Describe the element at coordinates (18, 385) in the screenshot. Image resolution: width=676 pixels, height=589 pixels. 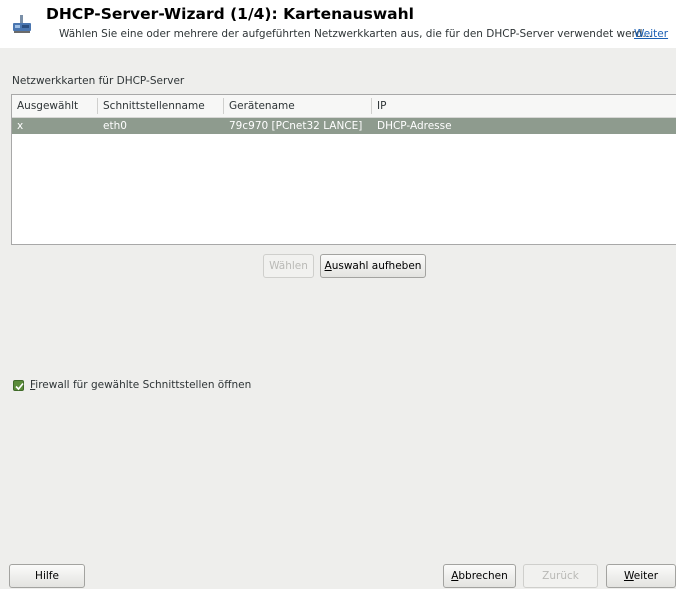
I see `firewall-checkbox` at that location.